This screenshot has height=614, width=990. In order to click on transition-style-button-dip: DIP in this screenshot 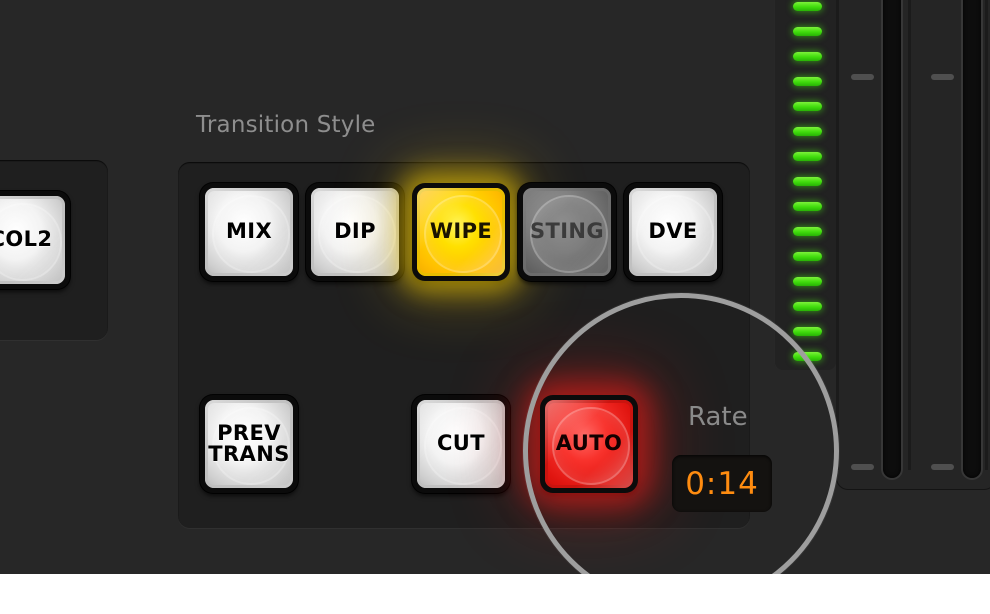, I will do `click(355, 232)`.